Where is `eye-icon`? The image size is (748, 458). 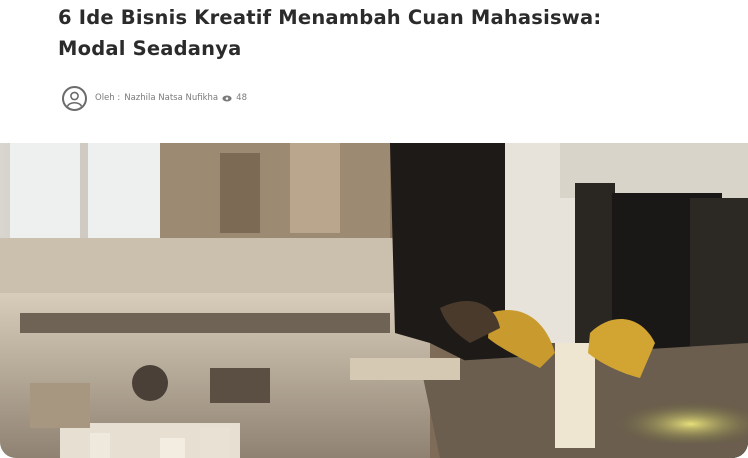
eye-icon is located at coordinates (227, 98).